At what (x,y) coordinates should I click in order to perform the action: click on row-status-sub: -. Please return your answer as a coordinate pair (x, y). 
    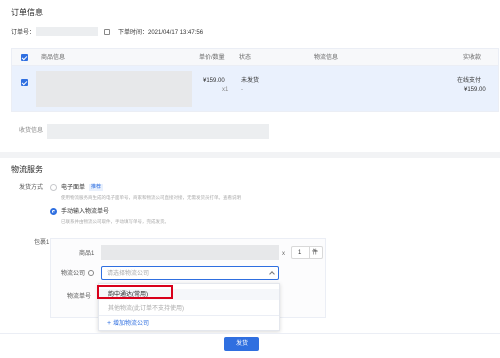
    Looking at the image, I should click on (242, 90).